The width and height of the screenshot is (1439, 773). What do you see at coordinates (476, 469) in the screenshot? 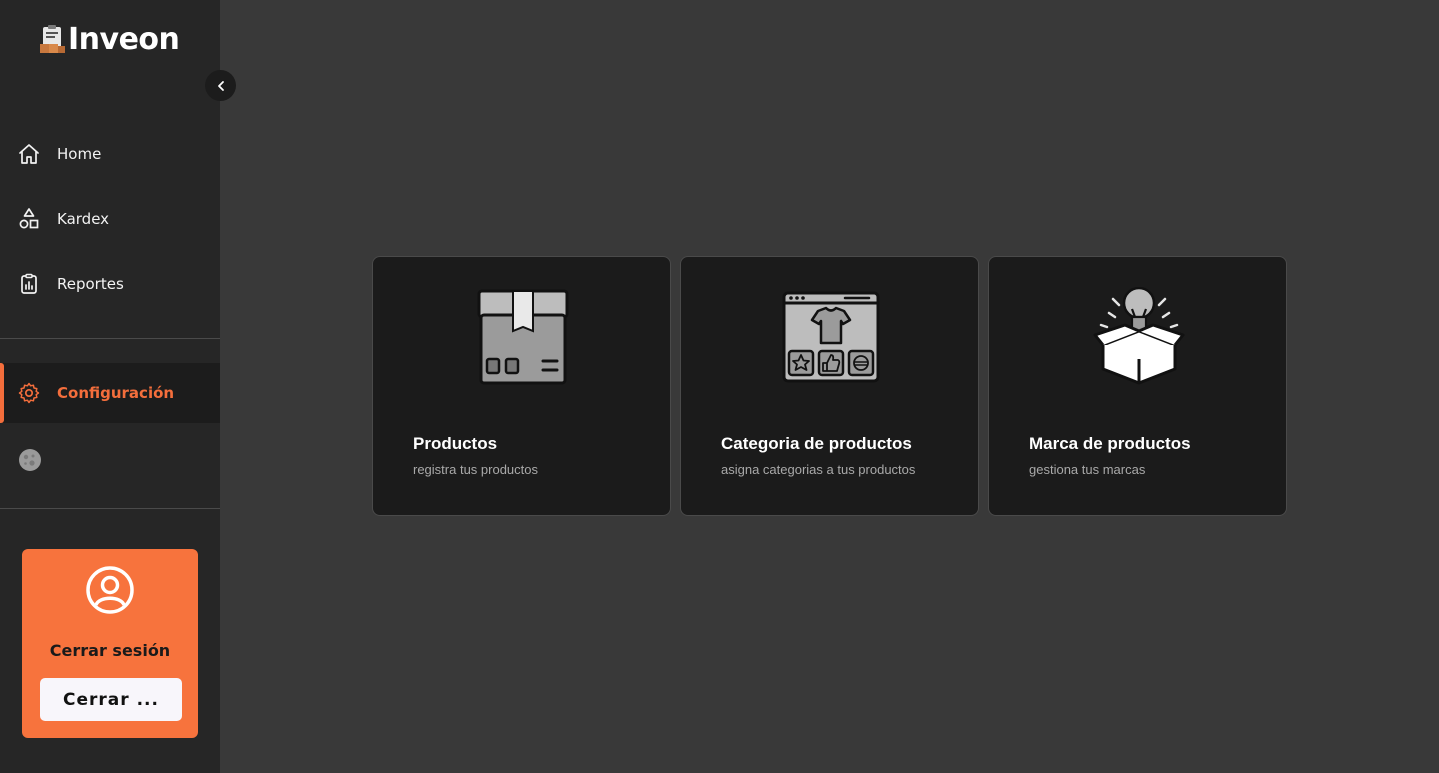
I see `card-subtitle: registra tus productos` at bounding box center [476, 469].